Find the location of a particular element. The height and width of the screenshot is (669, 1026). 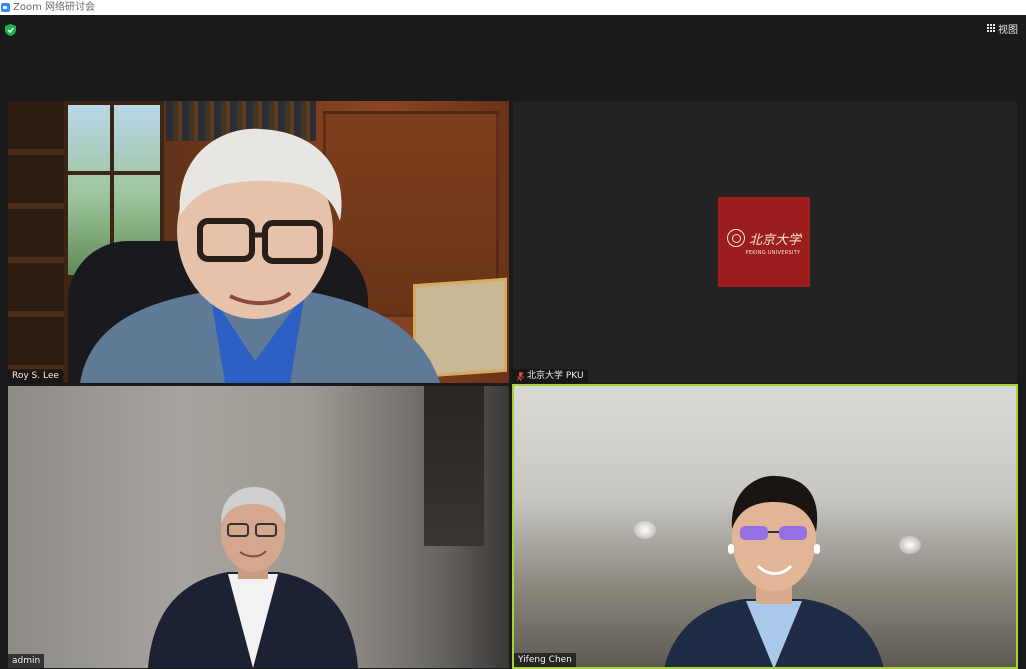

participant-name-tag: 北京大学 PKU is located at coordinates (550, 376).